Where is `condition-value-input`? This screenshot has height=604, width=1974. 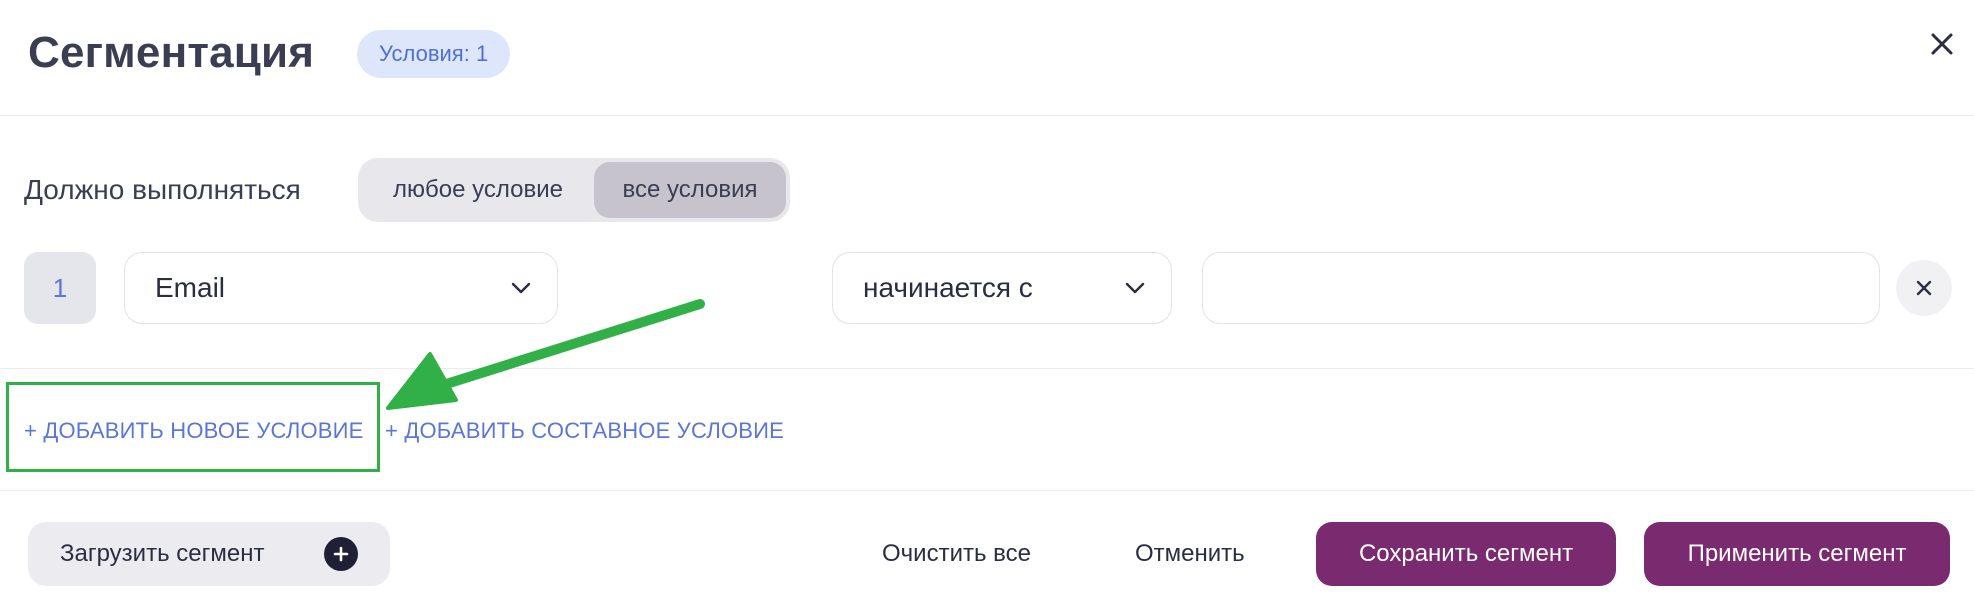
condition-value-input is located at coordinates (1541, 288).